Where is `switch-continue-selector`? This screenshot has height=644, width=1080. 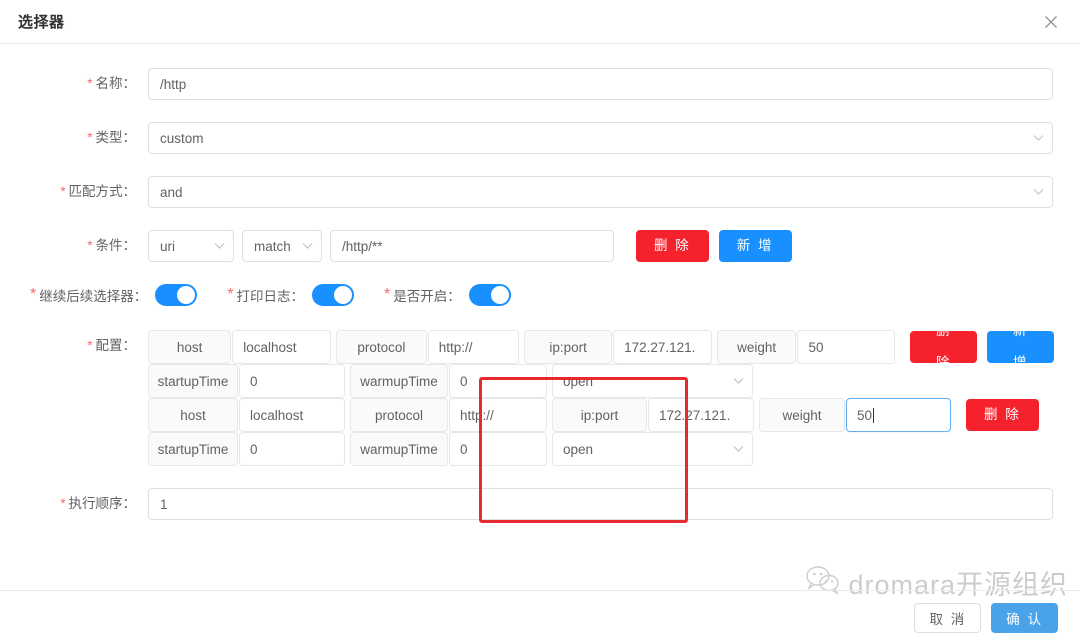
switch-continue-selector is located at coordinates (176, 295).